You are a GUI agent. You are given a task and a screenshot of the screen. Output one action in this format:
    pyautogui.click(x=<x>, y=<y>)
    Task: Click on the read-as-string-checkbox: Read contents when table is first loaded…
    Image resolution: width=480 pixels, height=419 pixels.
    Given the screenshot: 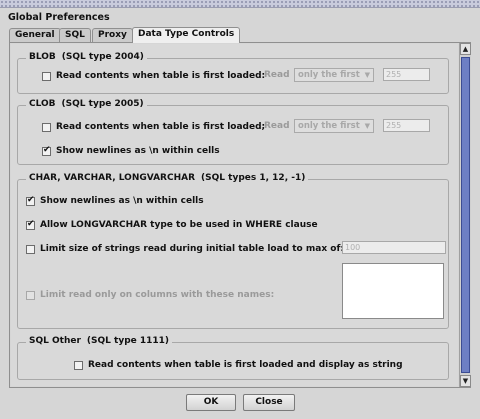 What is the action you would take?
    pyautogui.click(x=238, y=365)
    